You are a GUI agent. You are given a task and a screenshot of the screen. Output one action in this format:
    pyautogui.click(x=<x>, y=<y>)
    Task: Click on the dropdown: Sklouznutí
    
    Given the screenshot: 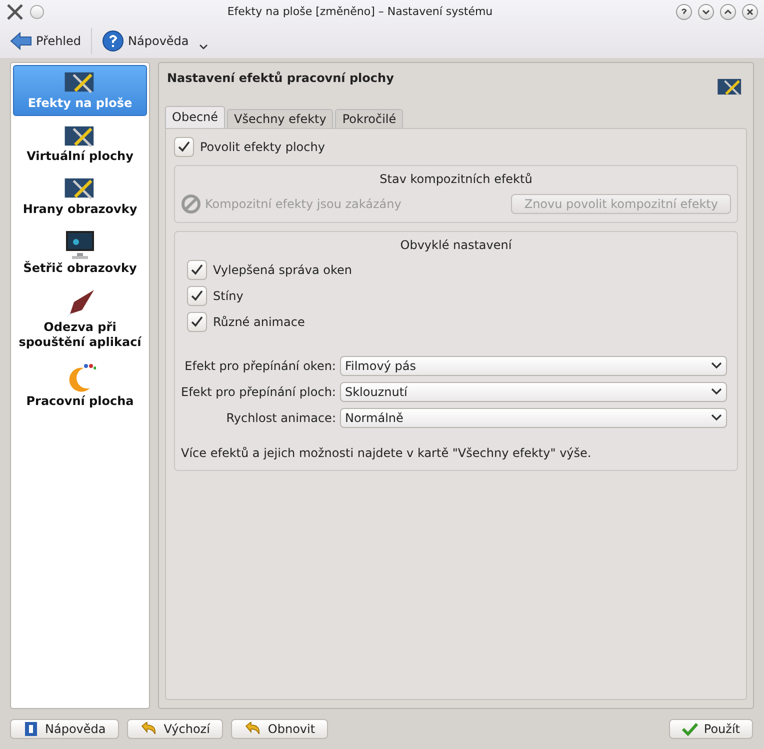 What is the action you would take?
    pyautogui.click(x=533, y=392)
    